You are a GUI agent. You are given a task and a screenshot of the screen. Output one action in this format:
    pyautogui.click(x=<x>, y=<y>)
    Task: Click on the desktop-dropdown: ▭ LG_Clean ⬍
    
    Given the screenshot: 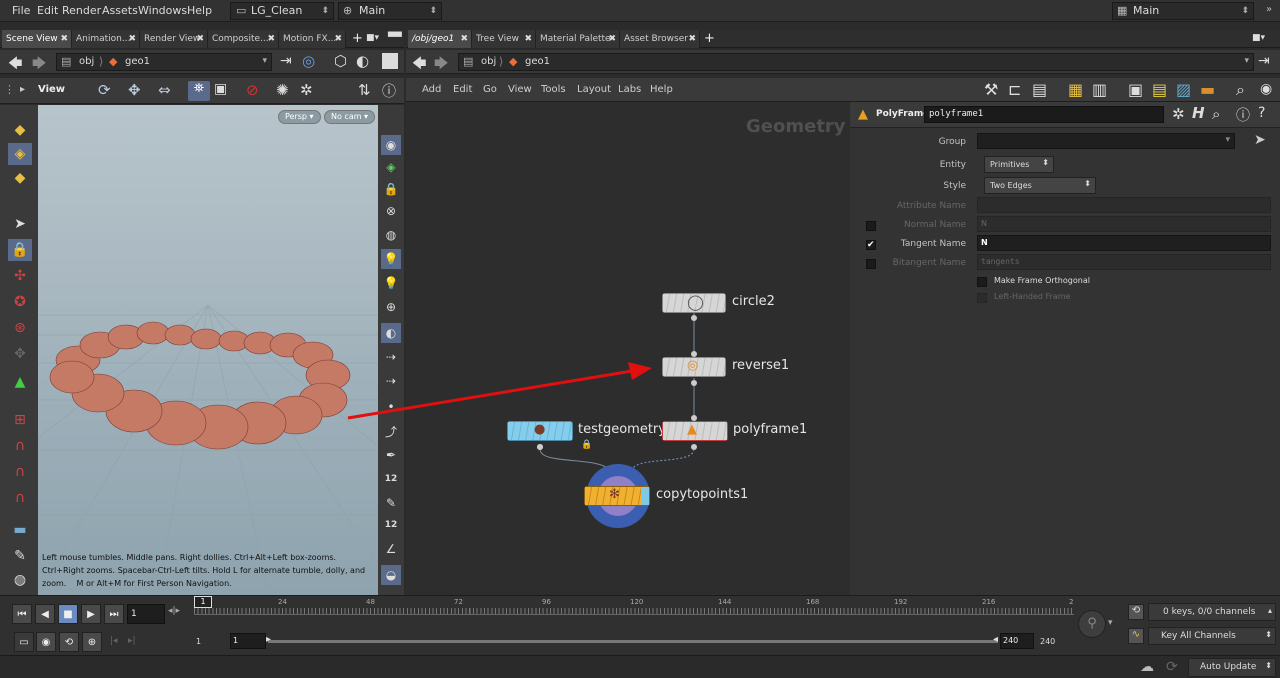 What is the action you would take?
    pyautogui.click(x=282, y=11)
    